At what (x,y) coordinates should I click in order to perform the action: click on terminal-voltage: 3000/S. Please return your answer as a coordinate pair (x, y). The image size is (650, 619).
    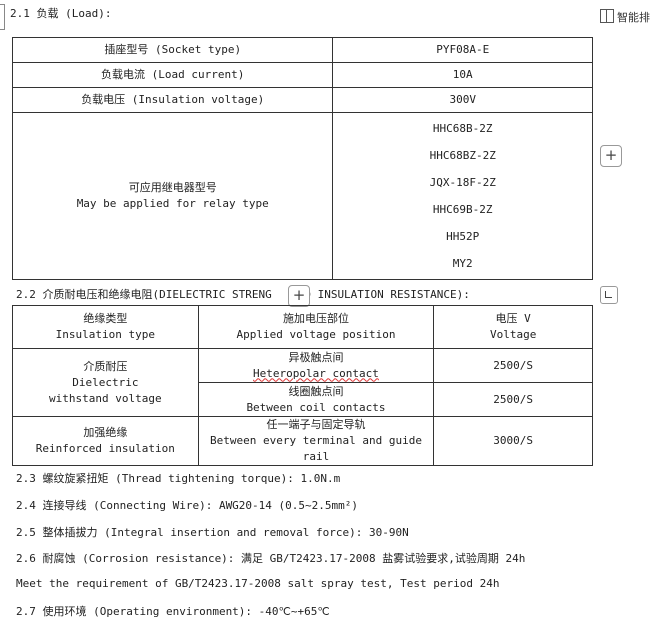
    Looking at the image, I should click on (513, 441).